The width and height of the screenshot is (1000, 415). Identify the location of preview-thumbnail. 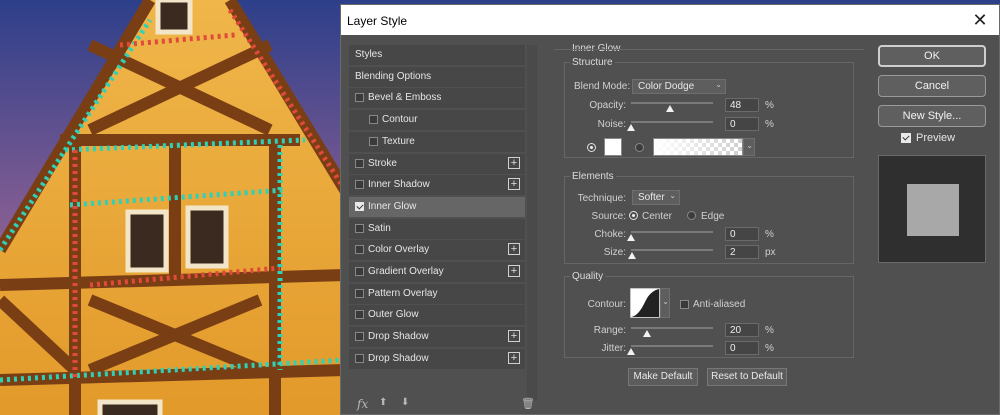
(932, 209).